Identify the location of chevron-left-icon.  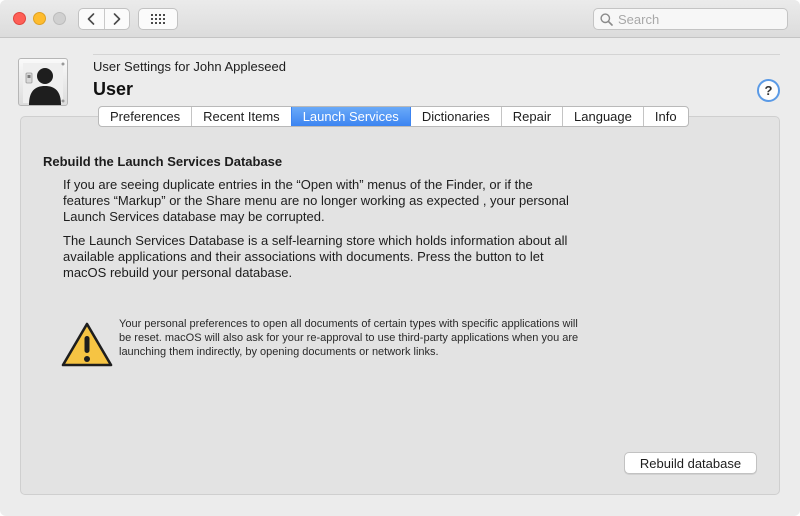
(91, 19).